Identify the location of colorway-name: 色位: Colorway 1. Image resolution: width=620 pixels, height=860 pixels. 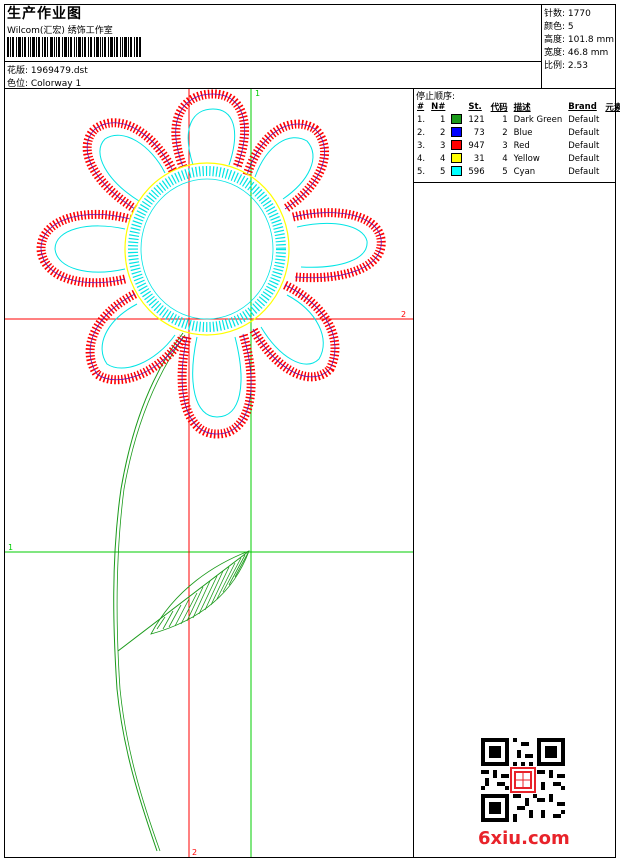
(44, 84).